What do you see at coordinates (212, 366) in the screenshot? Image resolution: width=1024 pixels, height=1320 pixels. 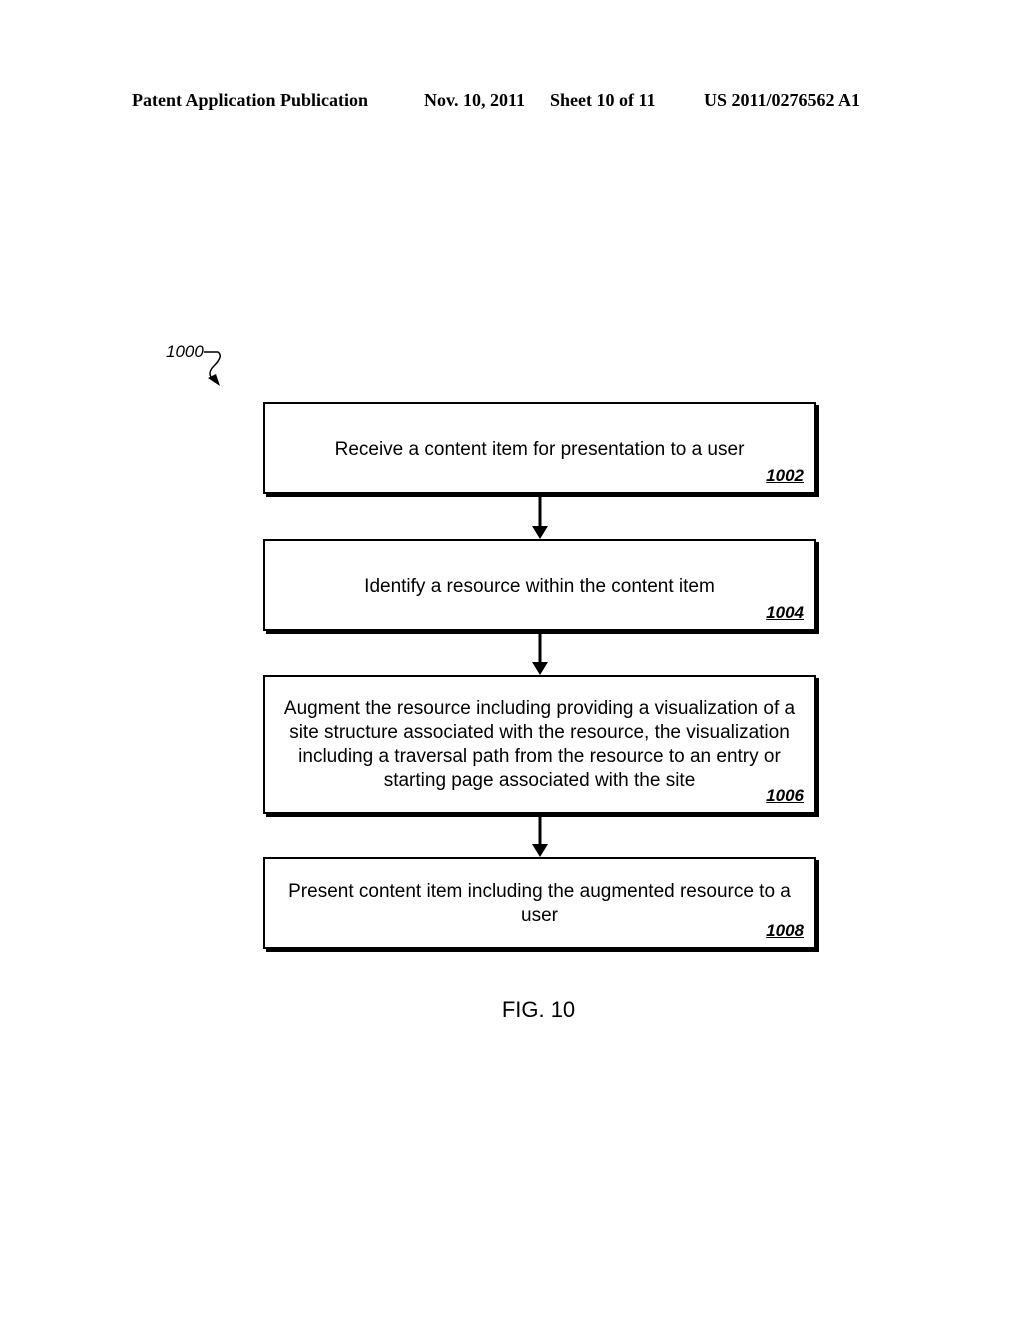 I see `reference-squiggle-arrow` at bounding box center [212, 366].